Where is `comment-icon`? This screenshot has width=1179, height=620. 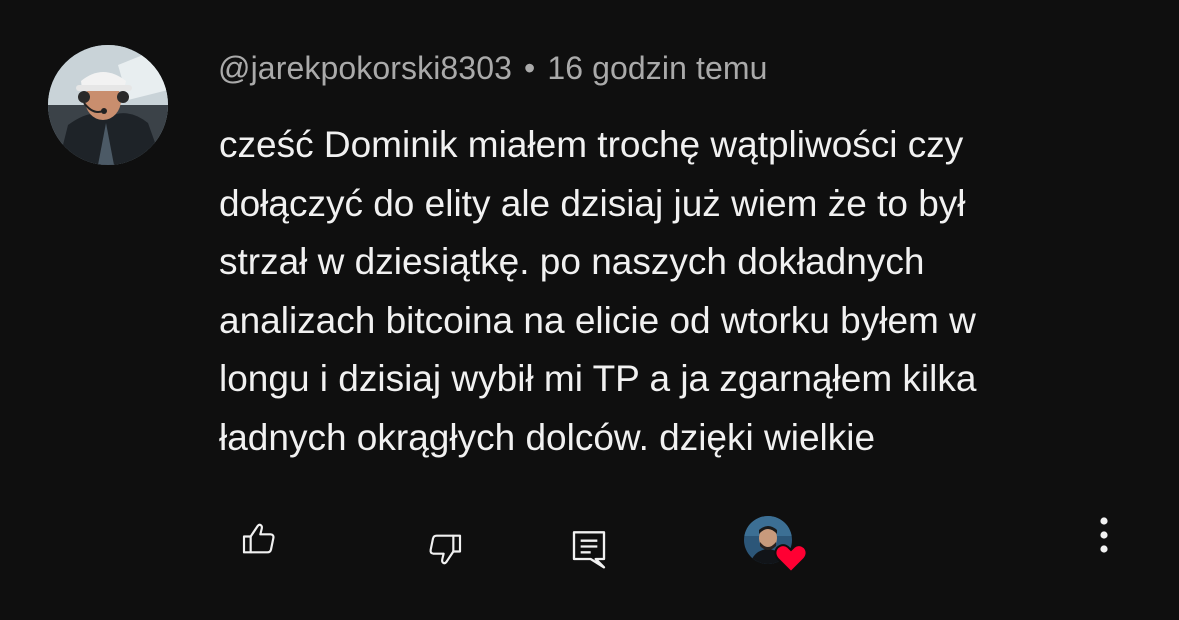 comment-icon is located at coordinates (589, 550).